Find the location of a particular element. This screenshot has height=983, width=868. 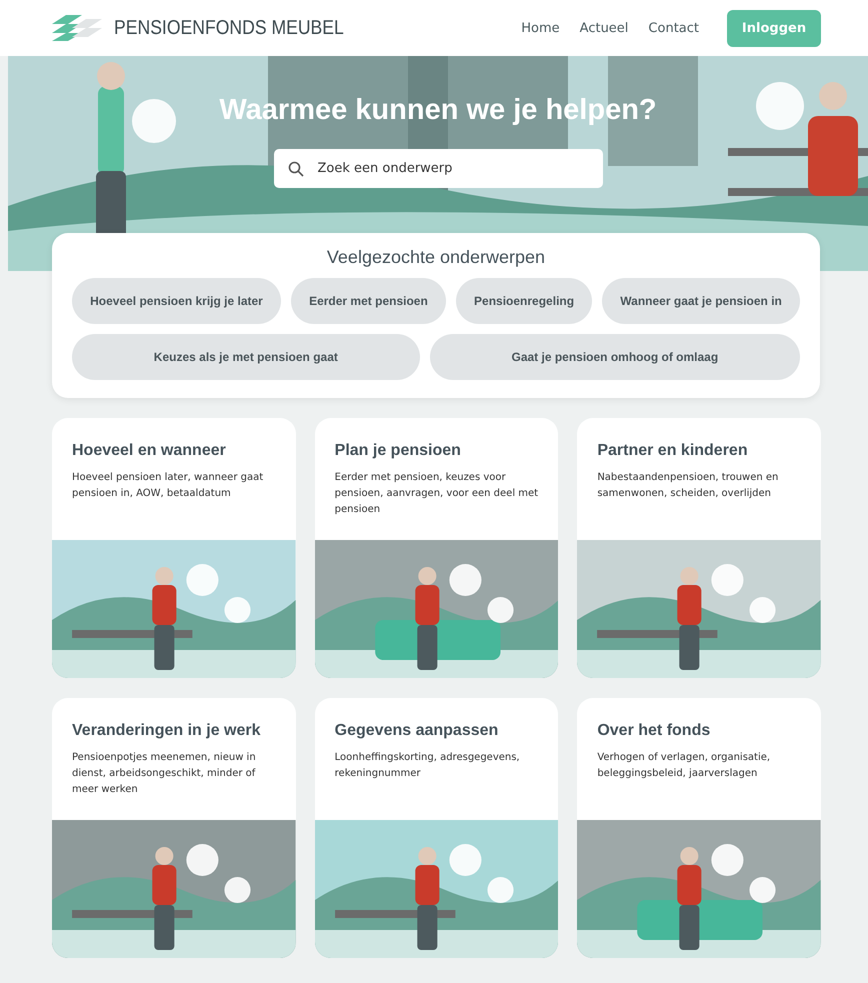

logo-icon is located at coordinates (77, 28).